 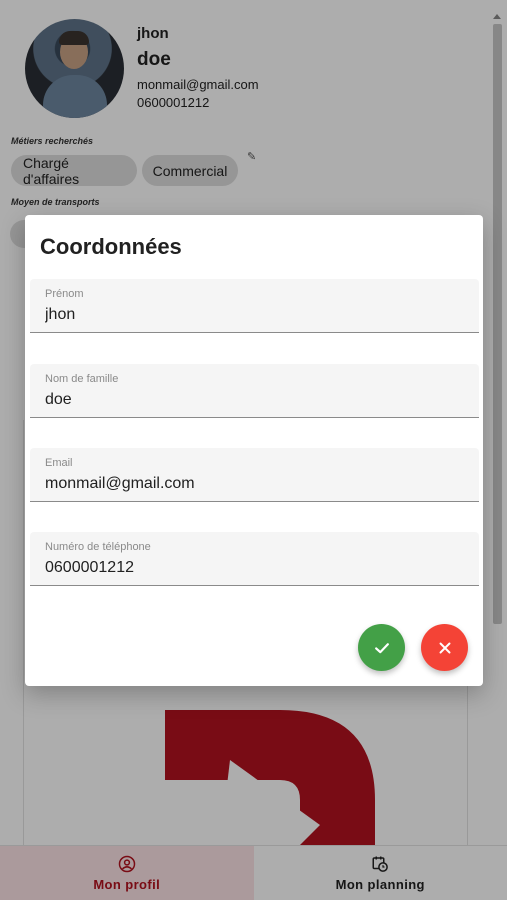 What do you see at coordinates (255, 484) in the screenshot?
I see `email-input` at bounding box center [255, 484].